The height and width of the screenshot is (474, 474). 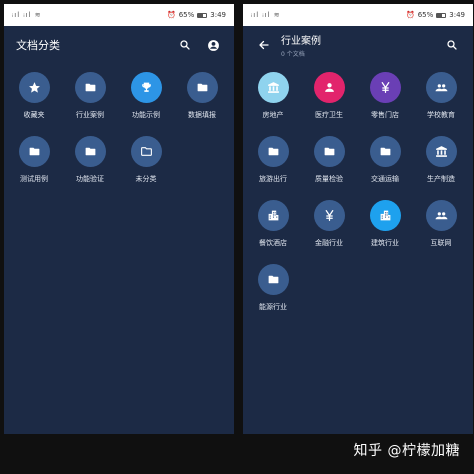 What do you see at coordinates (385, 115) in the screenshot?
I see `category-label: 零售门店` at bounding box center [385, 115].